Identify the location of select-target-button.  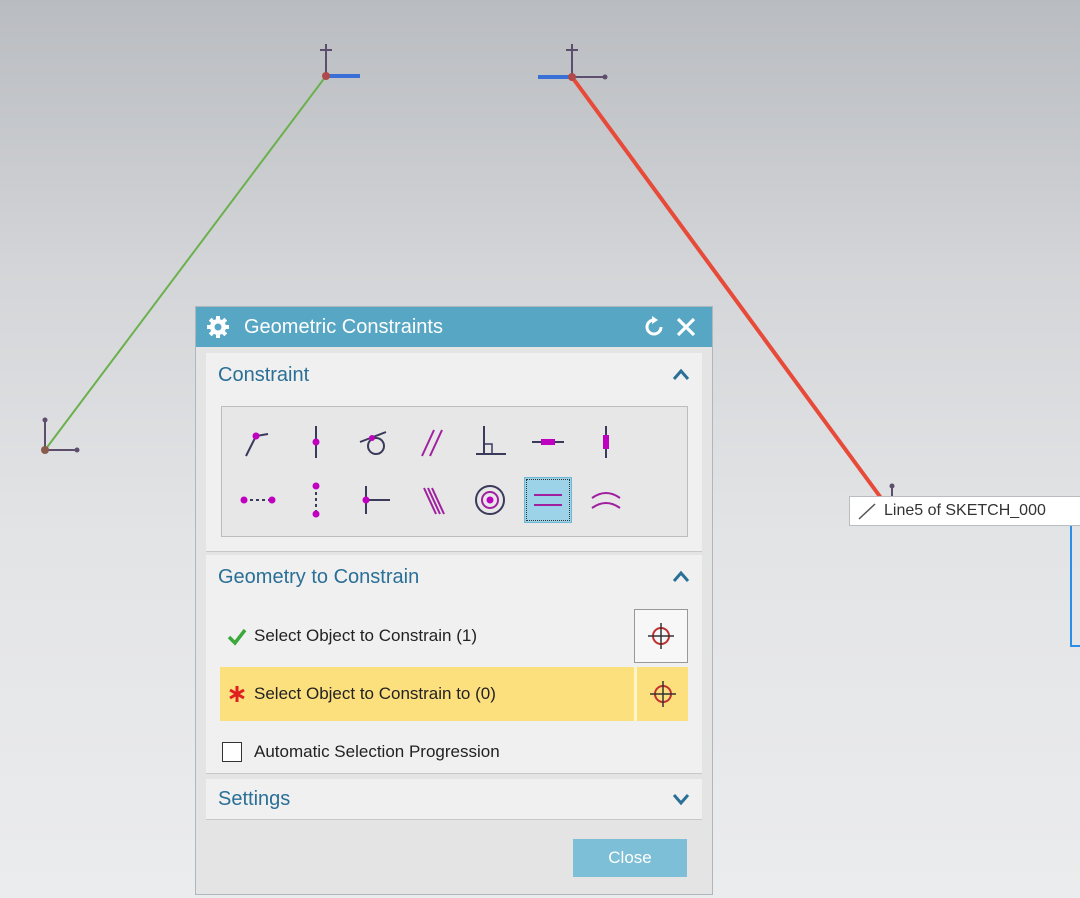
(661, 694).